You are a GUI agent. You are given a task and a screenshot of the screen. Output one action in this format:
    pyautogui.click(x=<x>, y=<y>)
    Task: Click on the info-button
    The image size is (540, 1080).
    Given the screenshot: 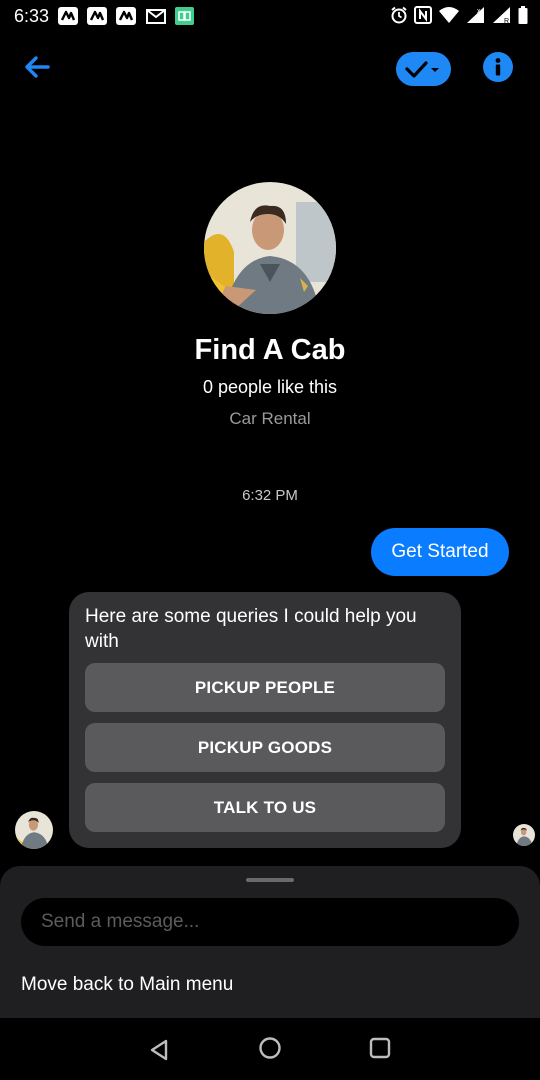 What is the action you would take?
    pyautogui.click(x=498, y=67)
    